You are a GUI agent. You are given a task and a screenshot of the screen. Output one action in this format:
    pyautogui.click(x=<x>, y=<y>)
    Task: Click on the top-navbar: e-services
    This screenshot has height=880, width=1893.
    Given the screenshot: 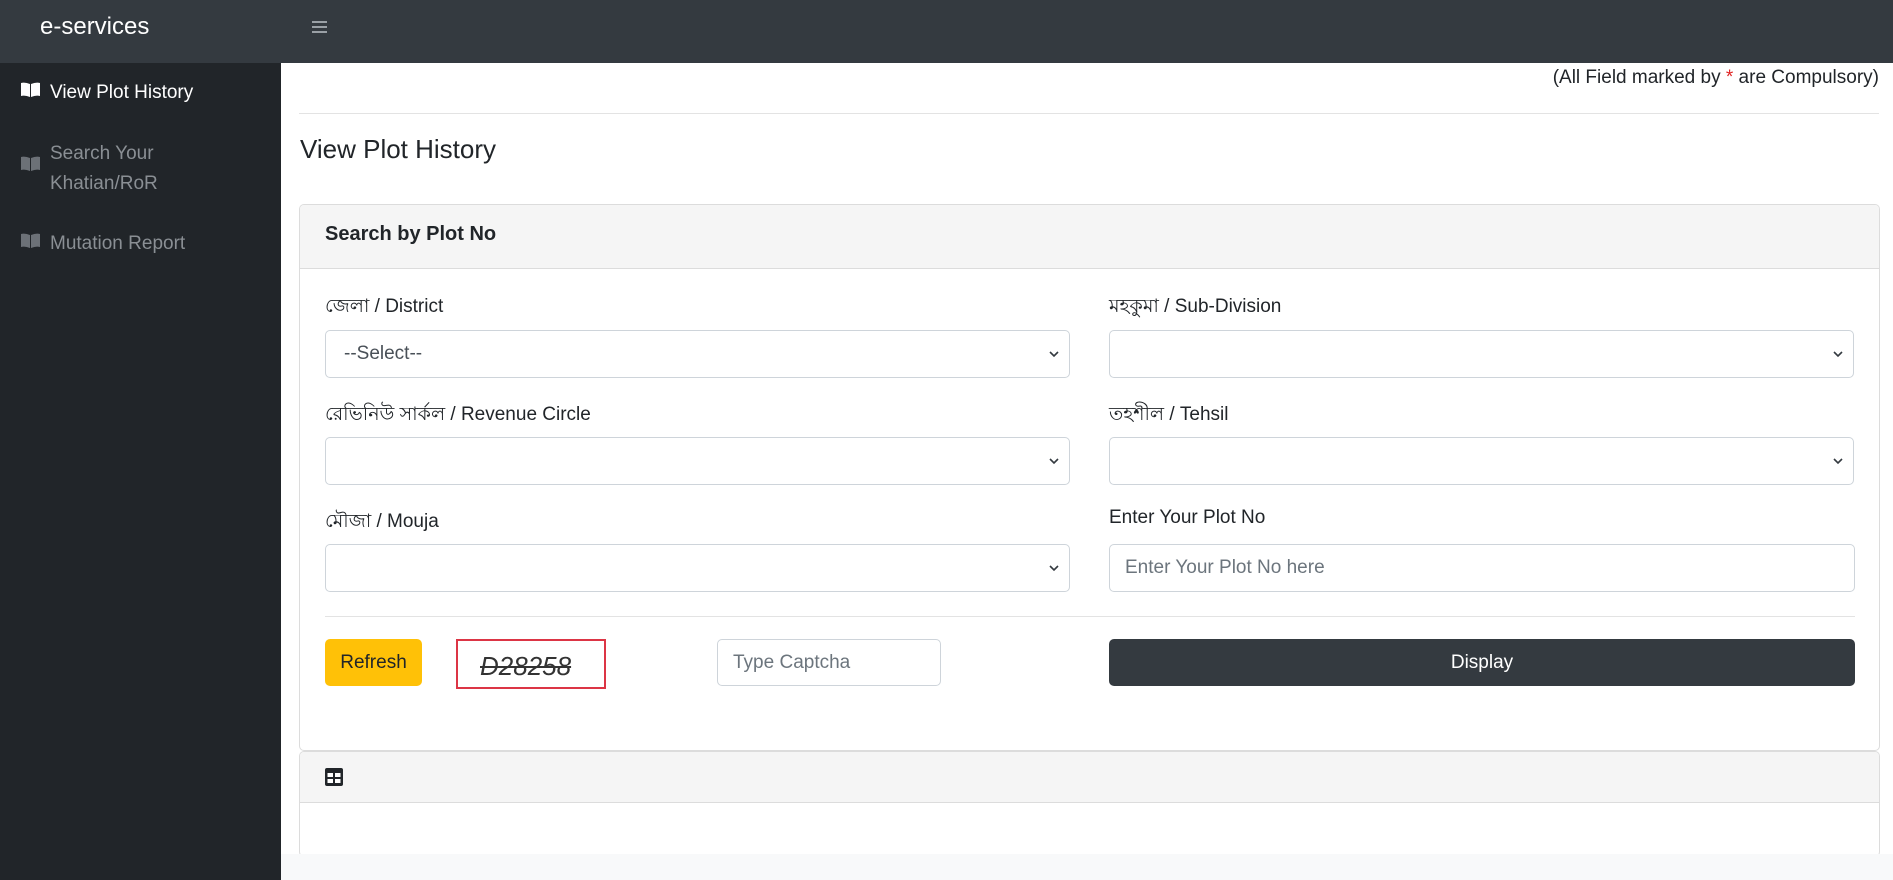 What is the action you would take?
    pyautogui.click(x=946, y=31)
    